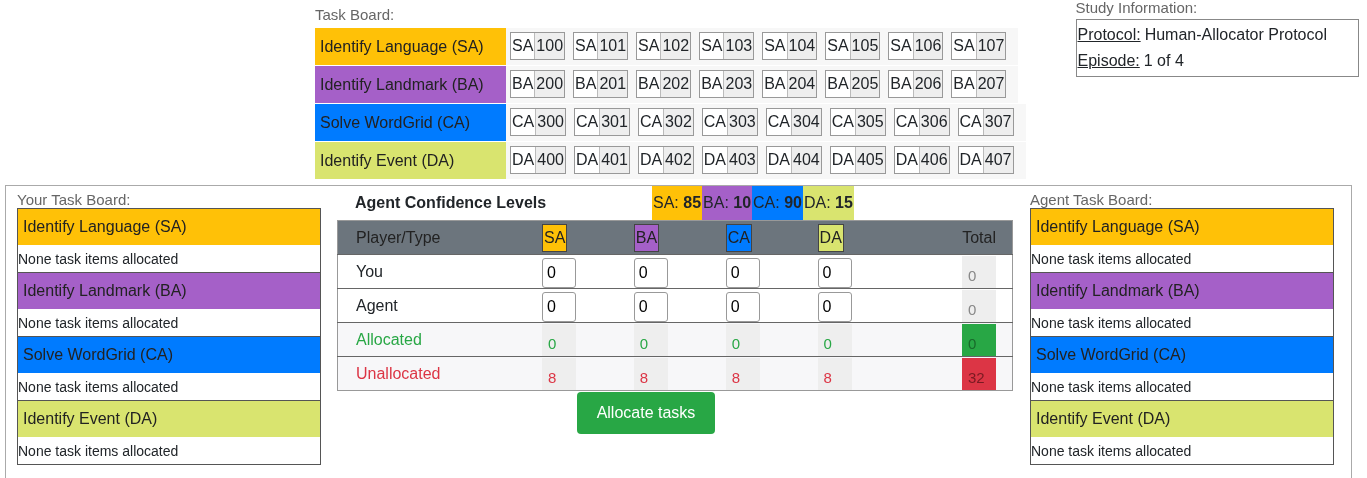 Image resolution: width=1367 pixels, height=478 pixels. I want to click on task-type-header: Identify Language (SA), so click(169, 227).